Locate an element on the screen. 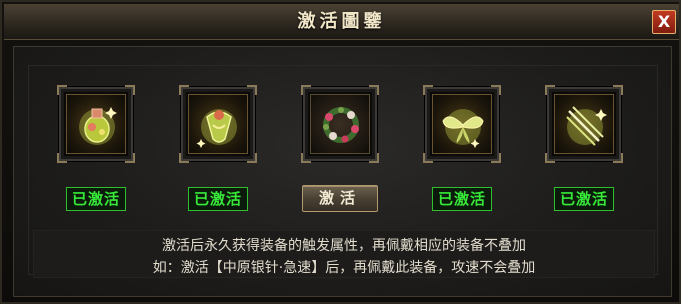  title-bar: 激活圖鑒 is located at coordinates (341, 22).